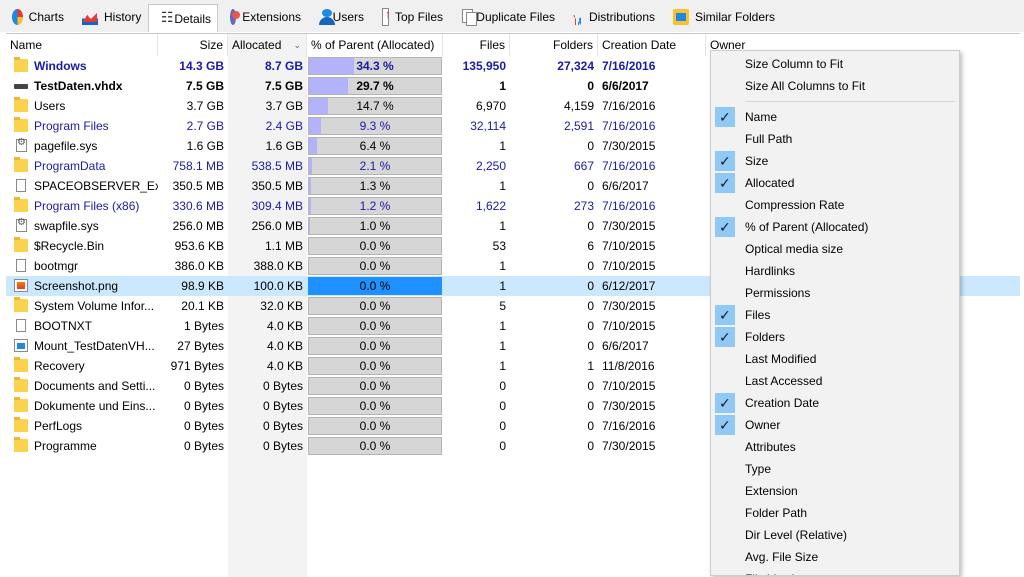 This screenshot has width=1024, height=577. Describe the element at coordinates (205, 146) in the screenshot. I see `row-size: 1.6 GB` at that location.